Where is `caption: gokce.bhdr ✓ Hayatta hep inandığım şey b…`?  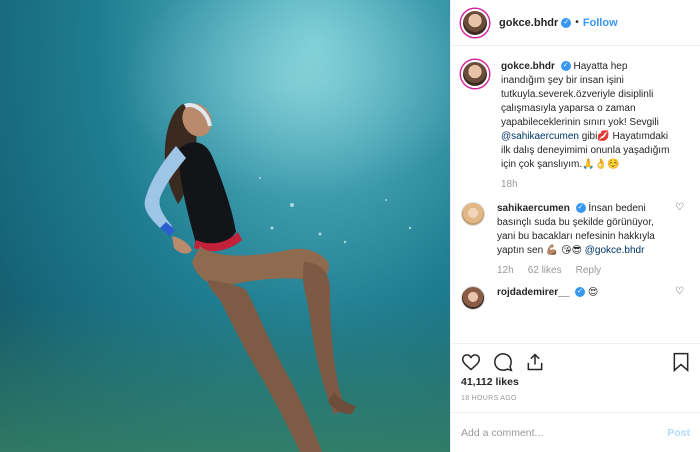
caption: gokce.bhdr ✓ Hayatta hep inandığım şey b… is located at coordinates (575, 126).